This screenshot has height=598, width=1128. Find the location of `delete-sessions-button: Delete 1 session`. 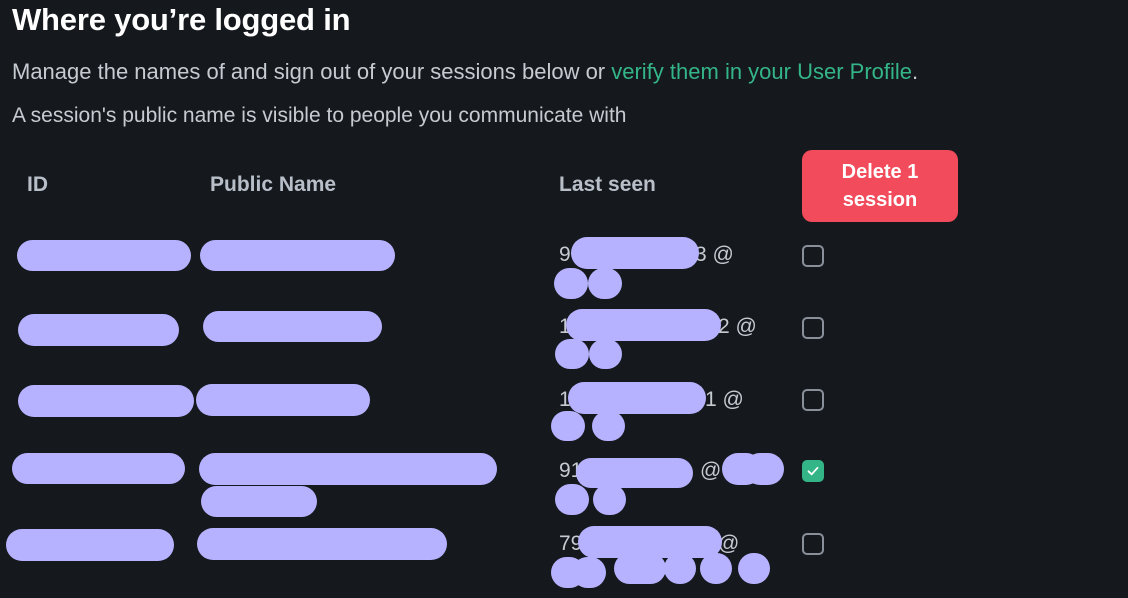

delete-sessions-button: Delete 1 session is located at coordinates (880, 186).